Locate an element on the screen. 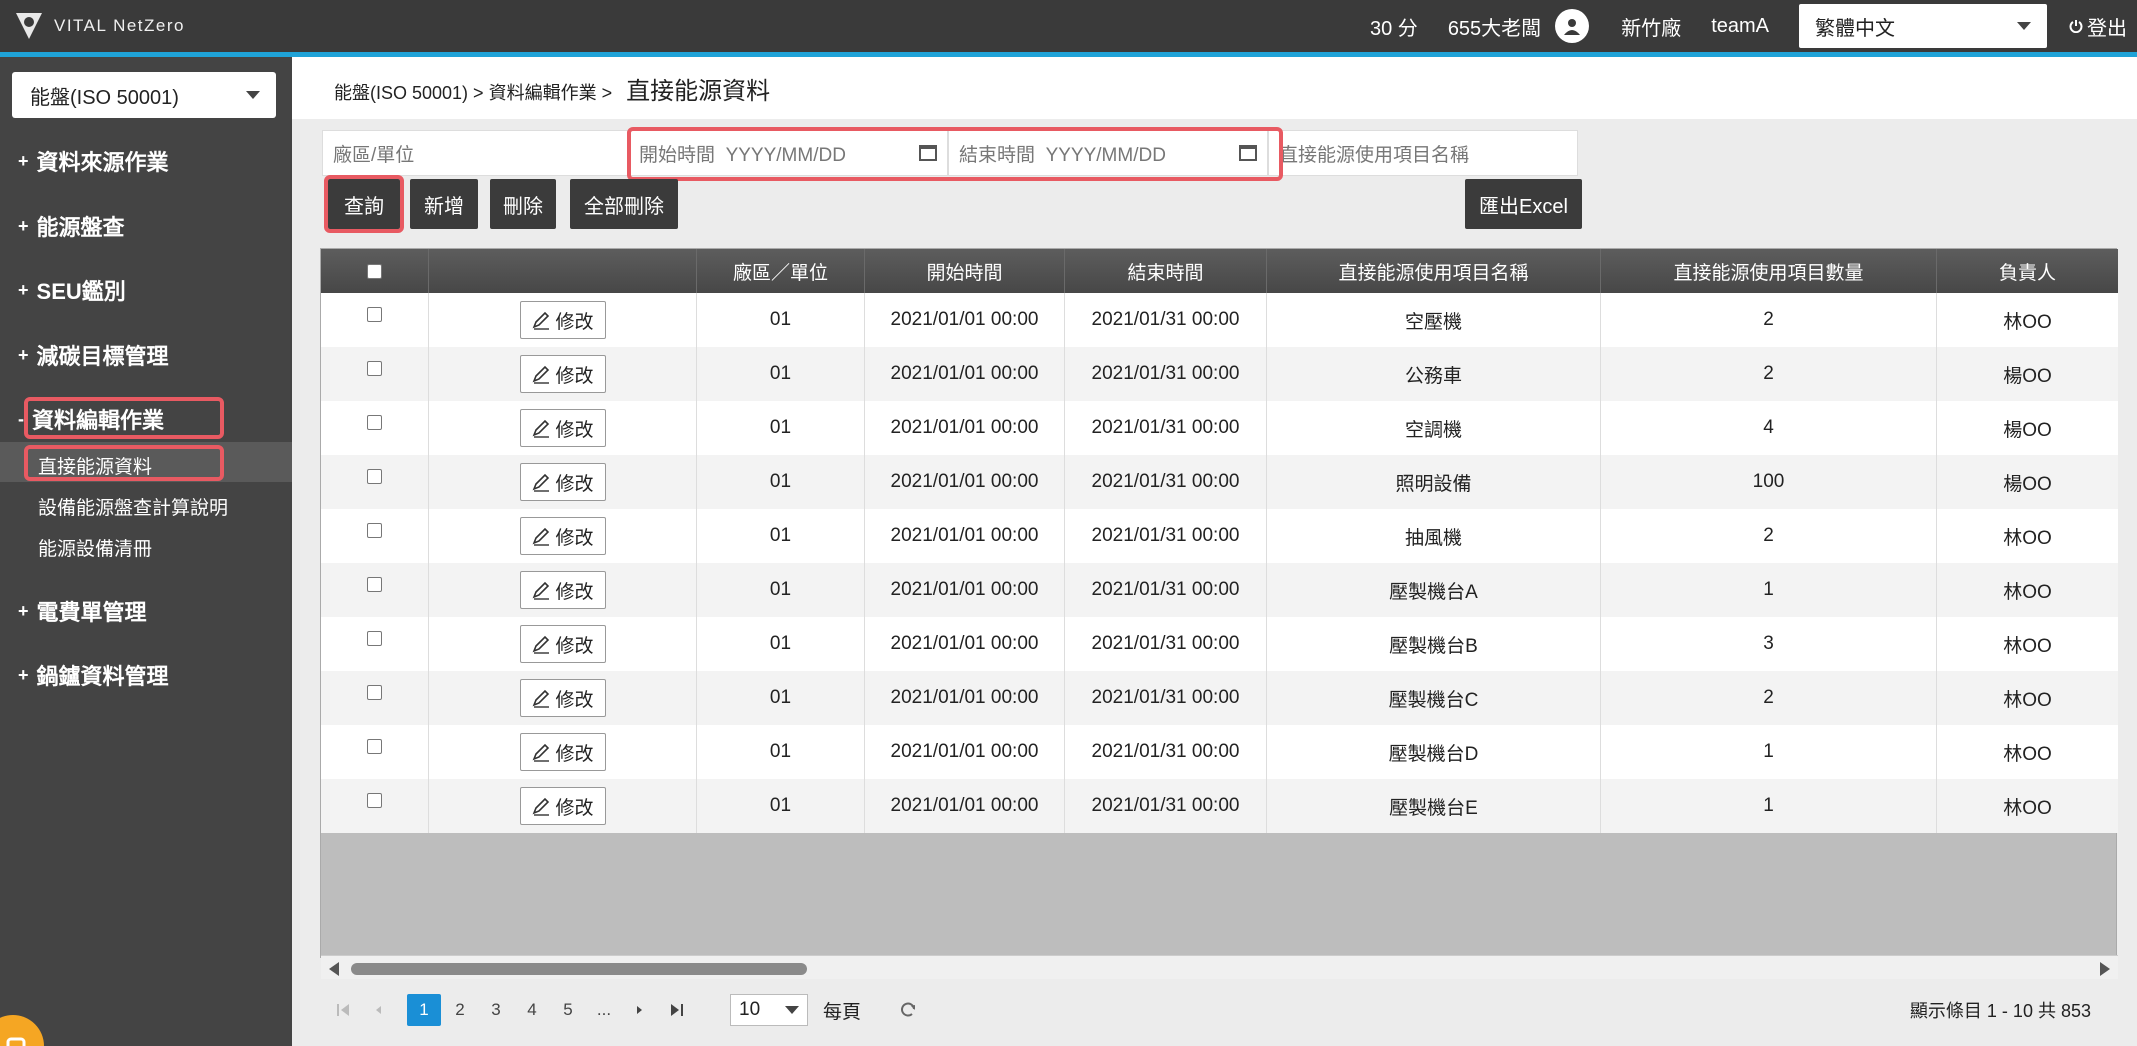  refresh-icon is located at coordinates (908, 1010).